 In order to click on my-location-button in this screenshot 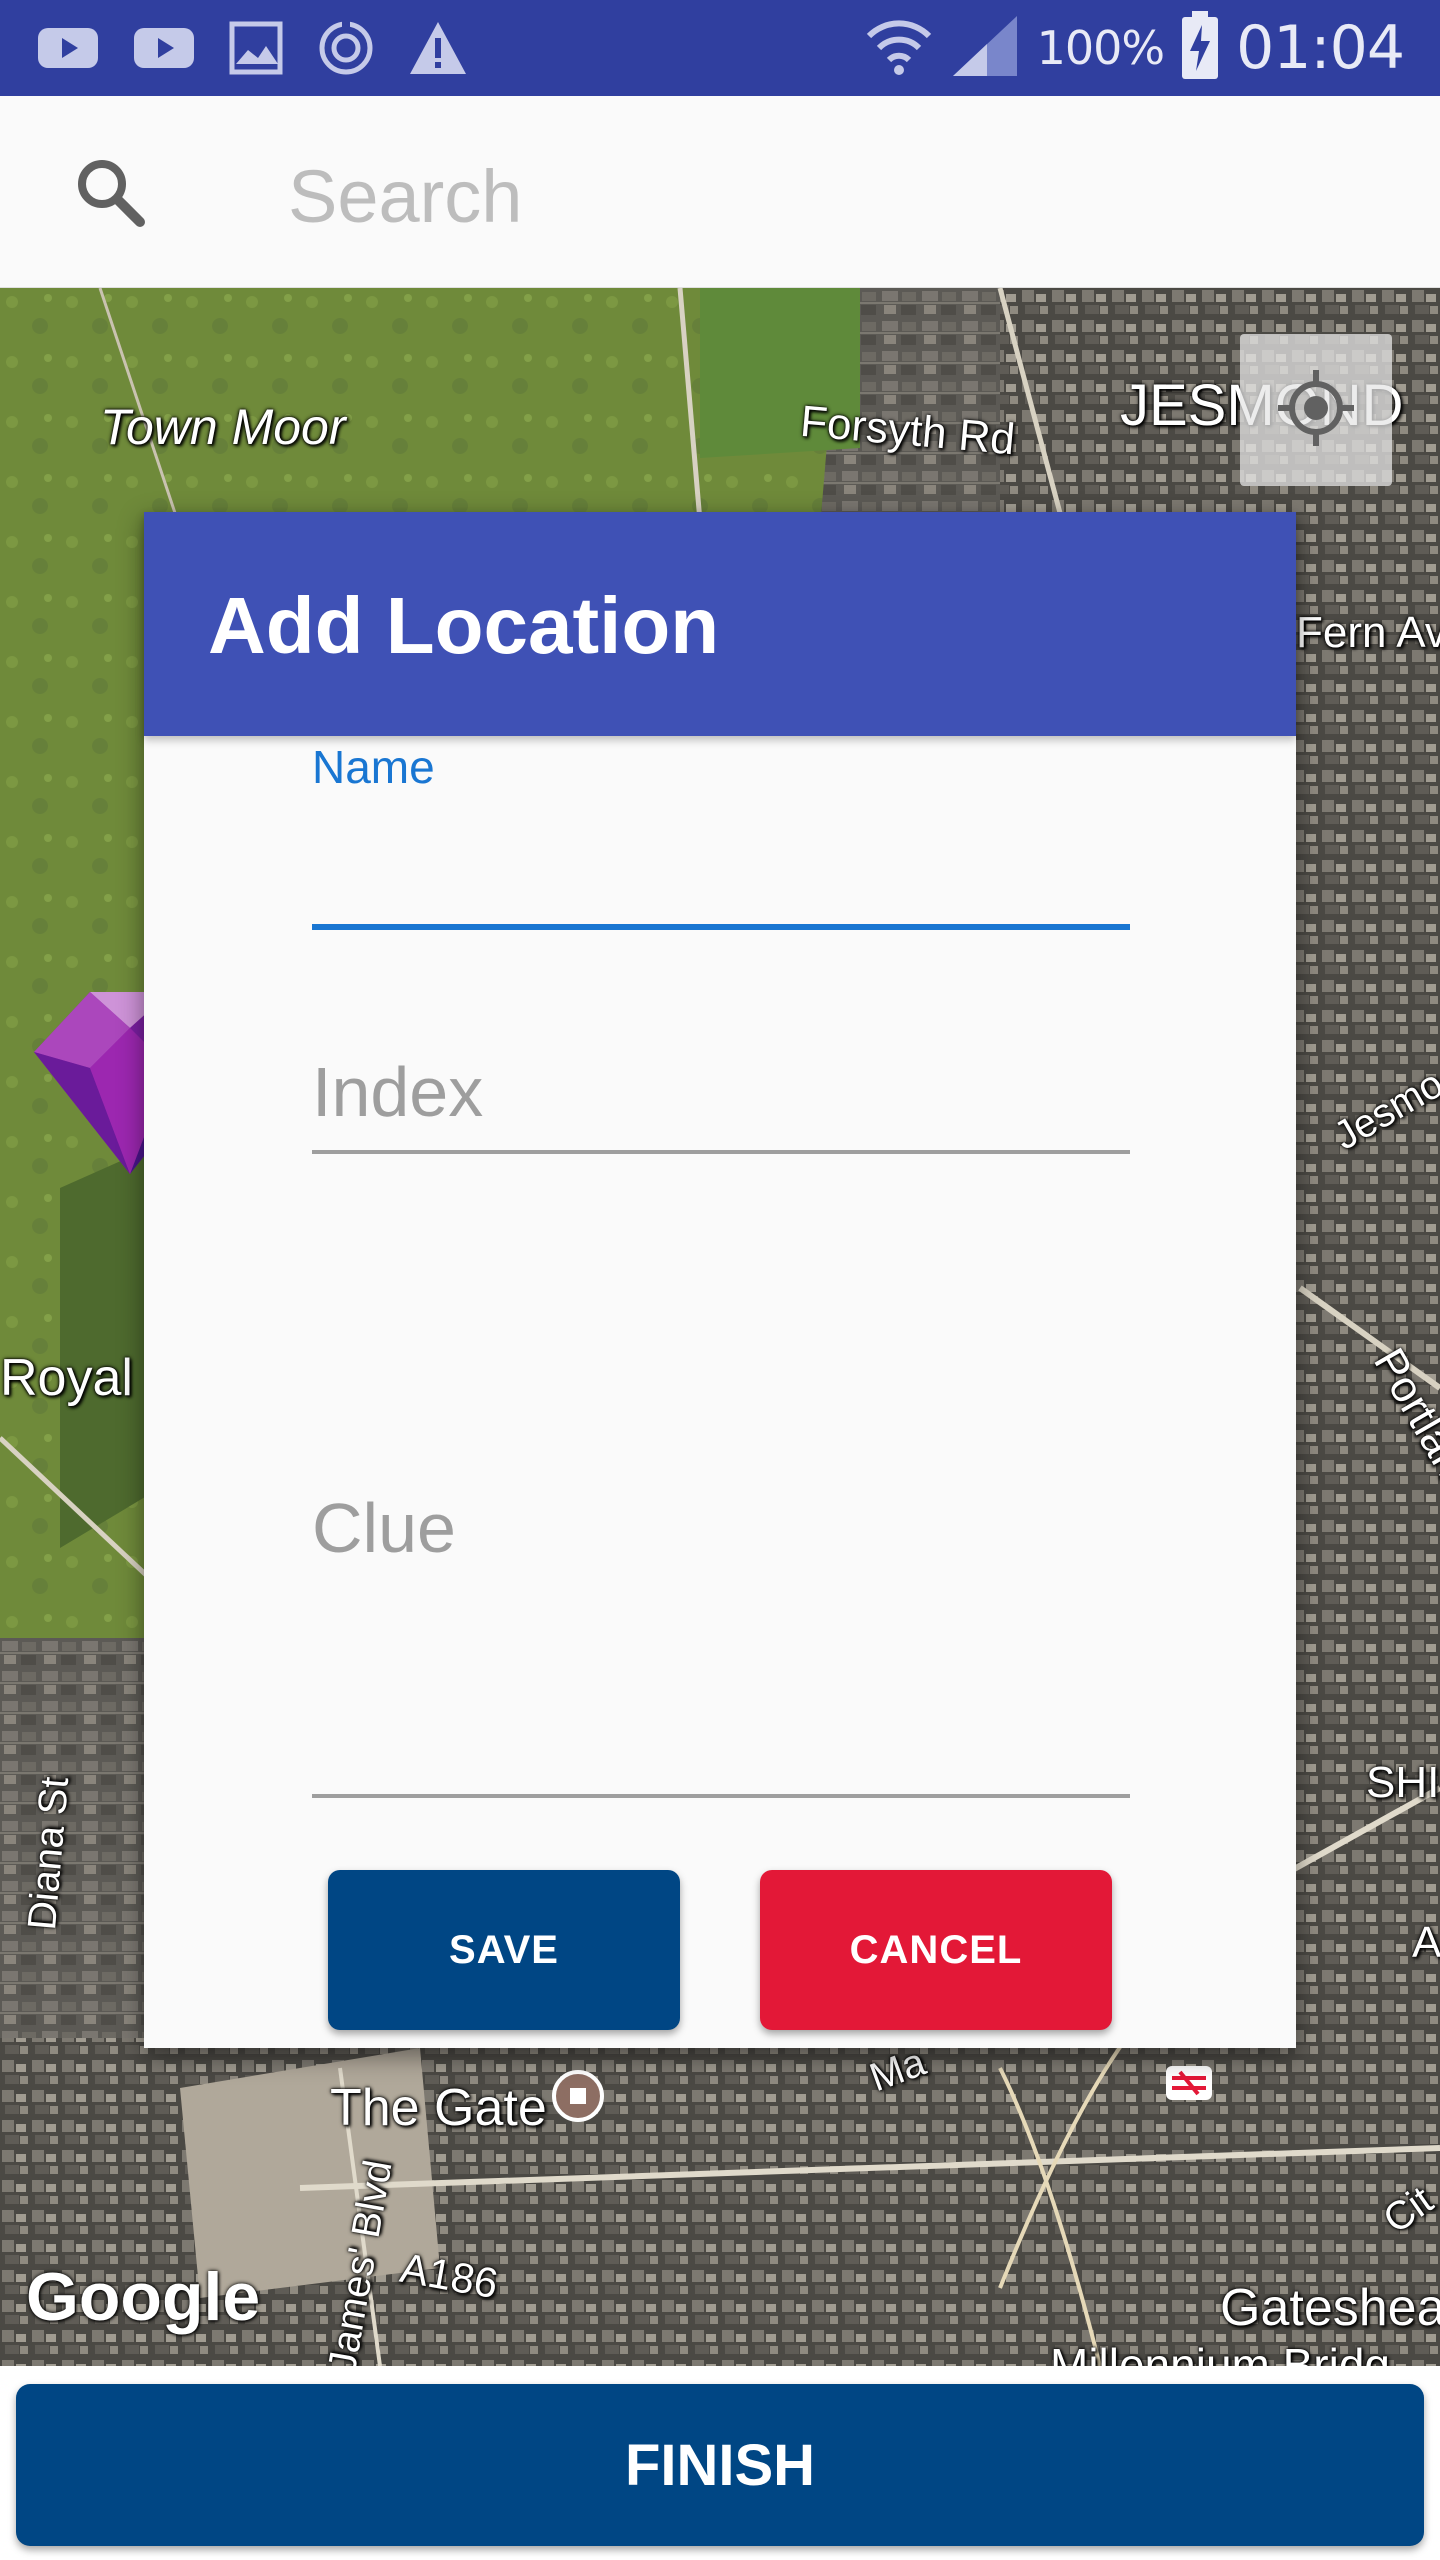, I will do `click(1316, 410)`.